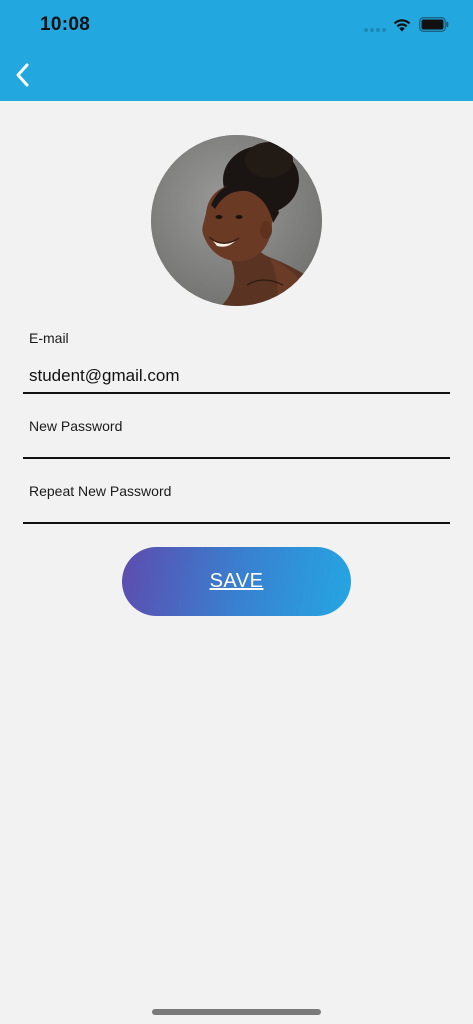 Image resolution: width=473 pixels, height=1024 pixels. What do you see at coordinates (236, 360) in the screenshot?
I see `email-field: E-mail` at bounding box center [236, 360].